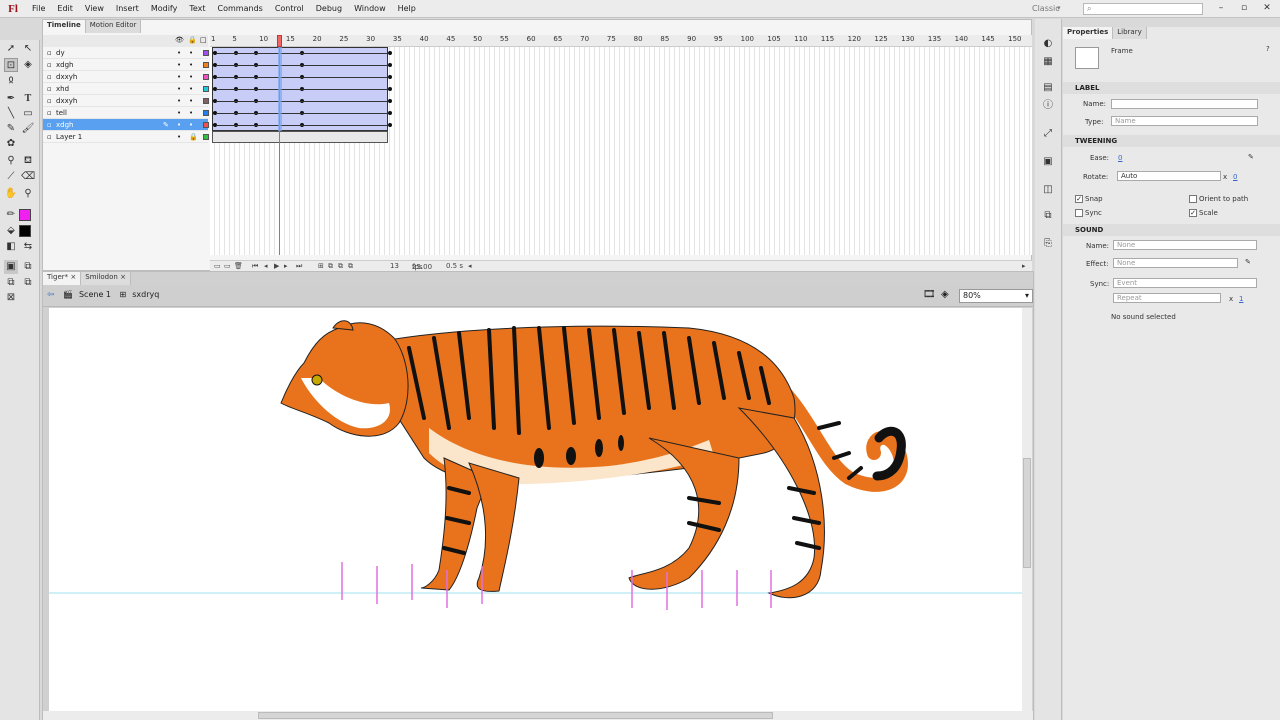 Image resolution: width=1280 pixels, height=720 pixels. Describe the element at coordinates (945, 294) in the screenshot. I see `edit-symbol-icon: ◈` at that location.